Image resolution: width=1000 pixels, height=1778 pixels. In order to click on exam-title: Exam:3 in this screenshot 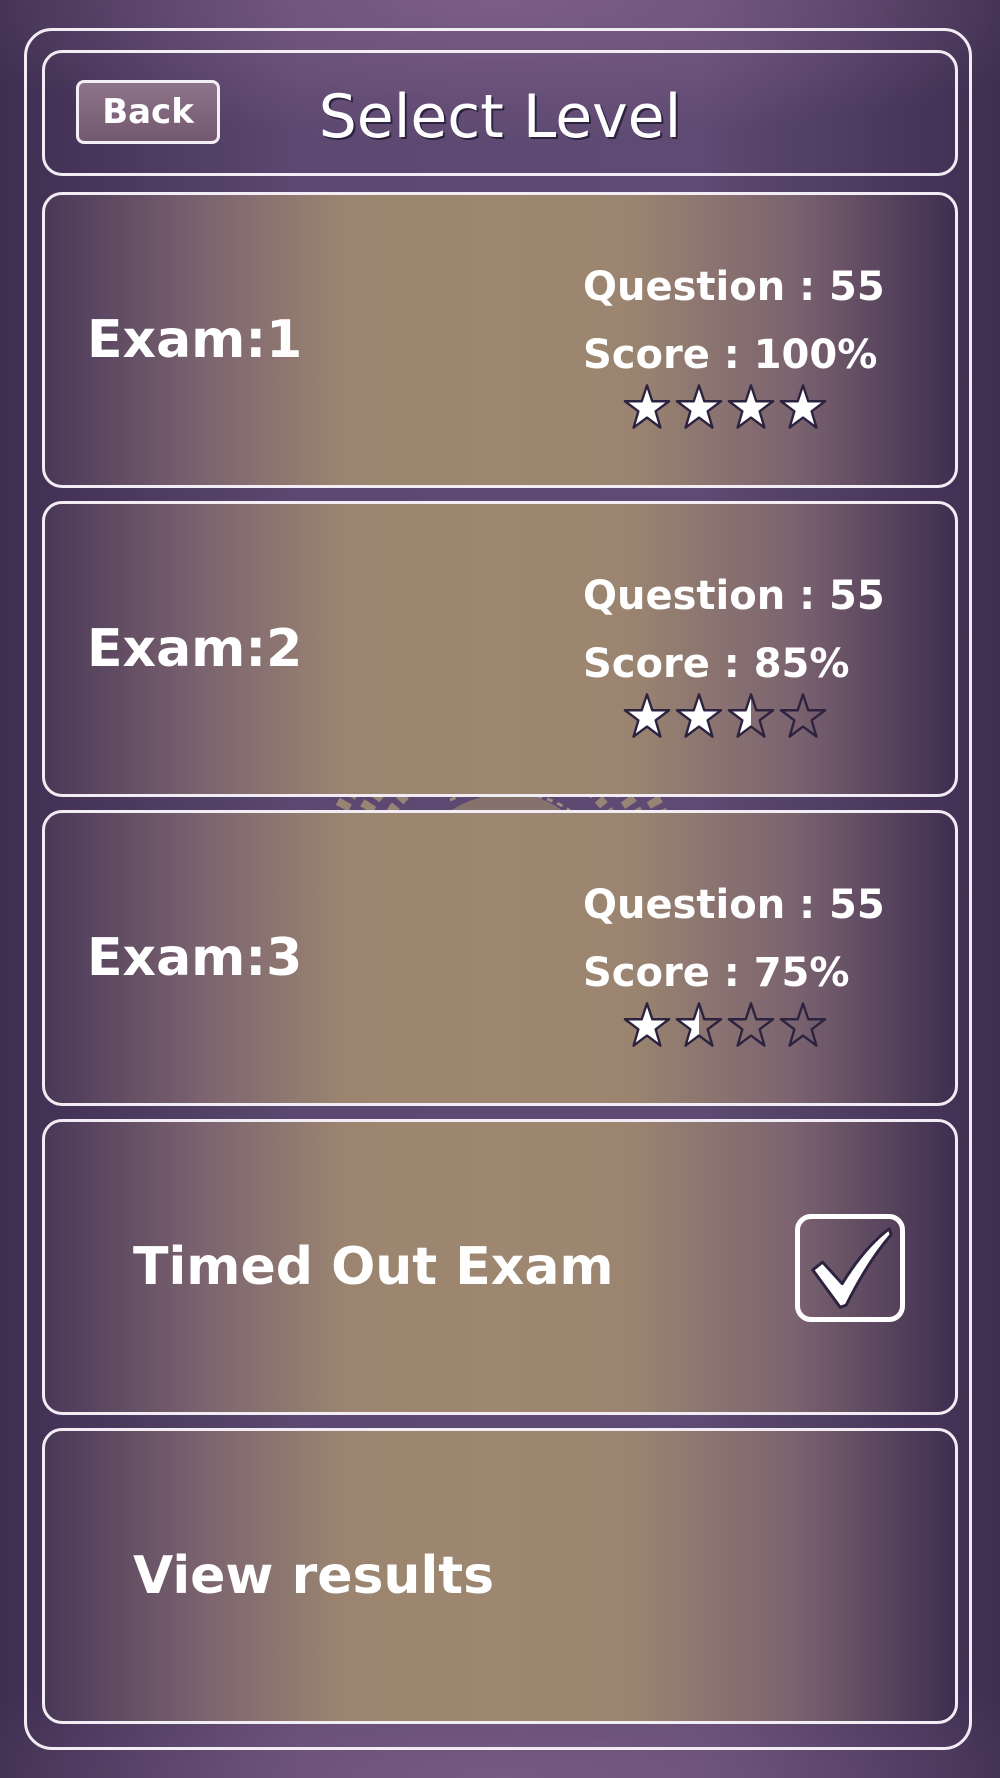, I will do `click(195, 958)`.